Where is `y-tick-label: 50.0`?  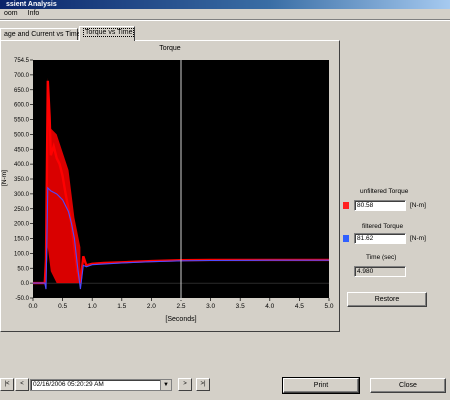
y-tick-label: 50.0 is located at coordinates (23, 269).